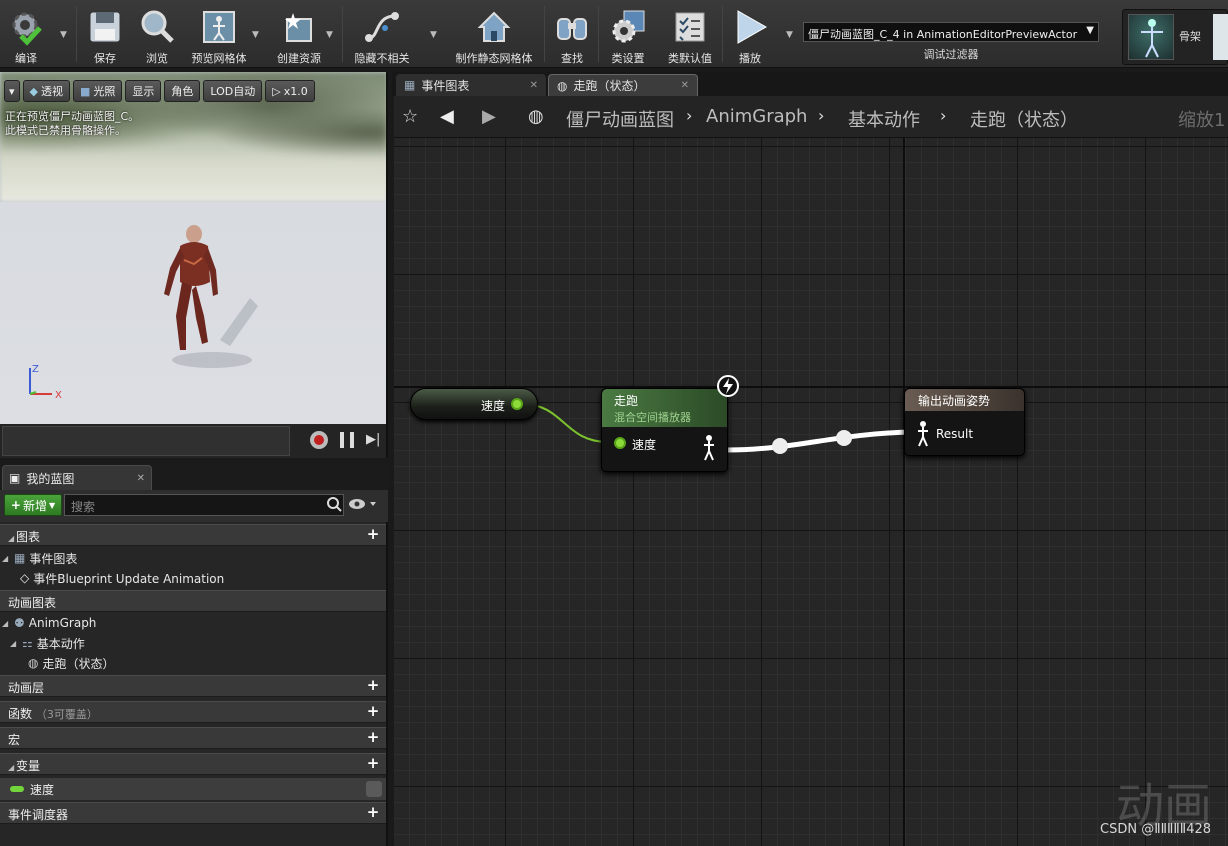 Image resolution: width=1228 pixels, height=846 pixels. What do you see at coordinates (923, 434) in the screenshot?
I see `result-pin-icon` at bounding box center [923, 434].